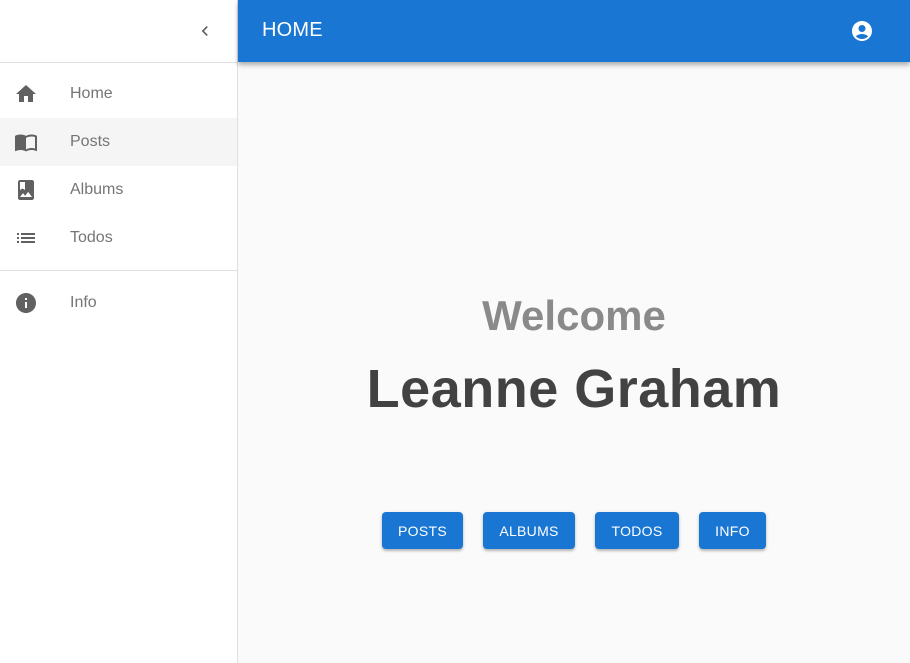 Image resolution: width=910 pixels, height=663 pixels. I want to click on sidebar-nav-list: Home Posts Albums Todos Info, so click(118, 195).